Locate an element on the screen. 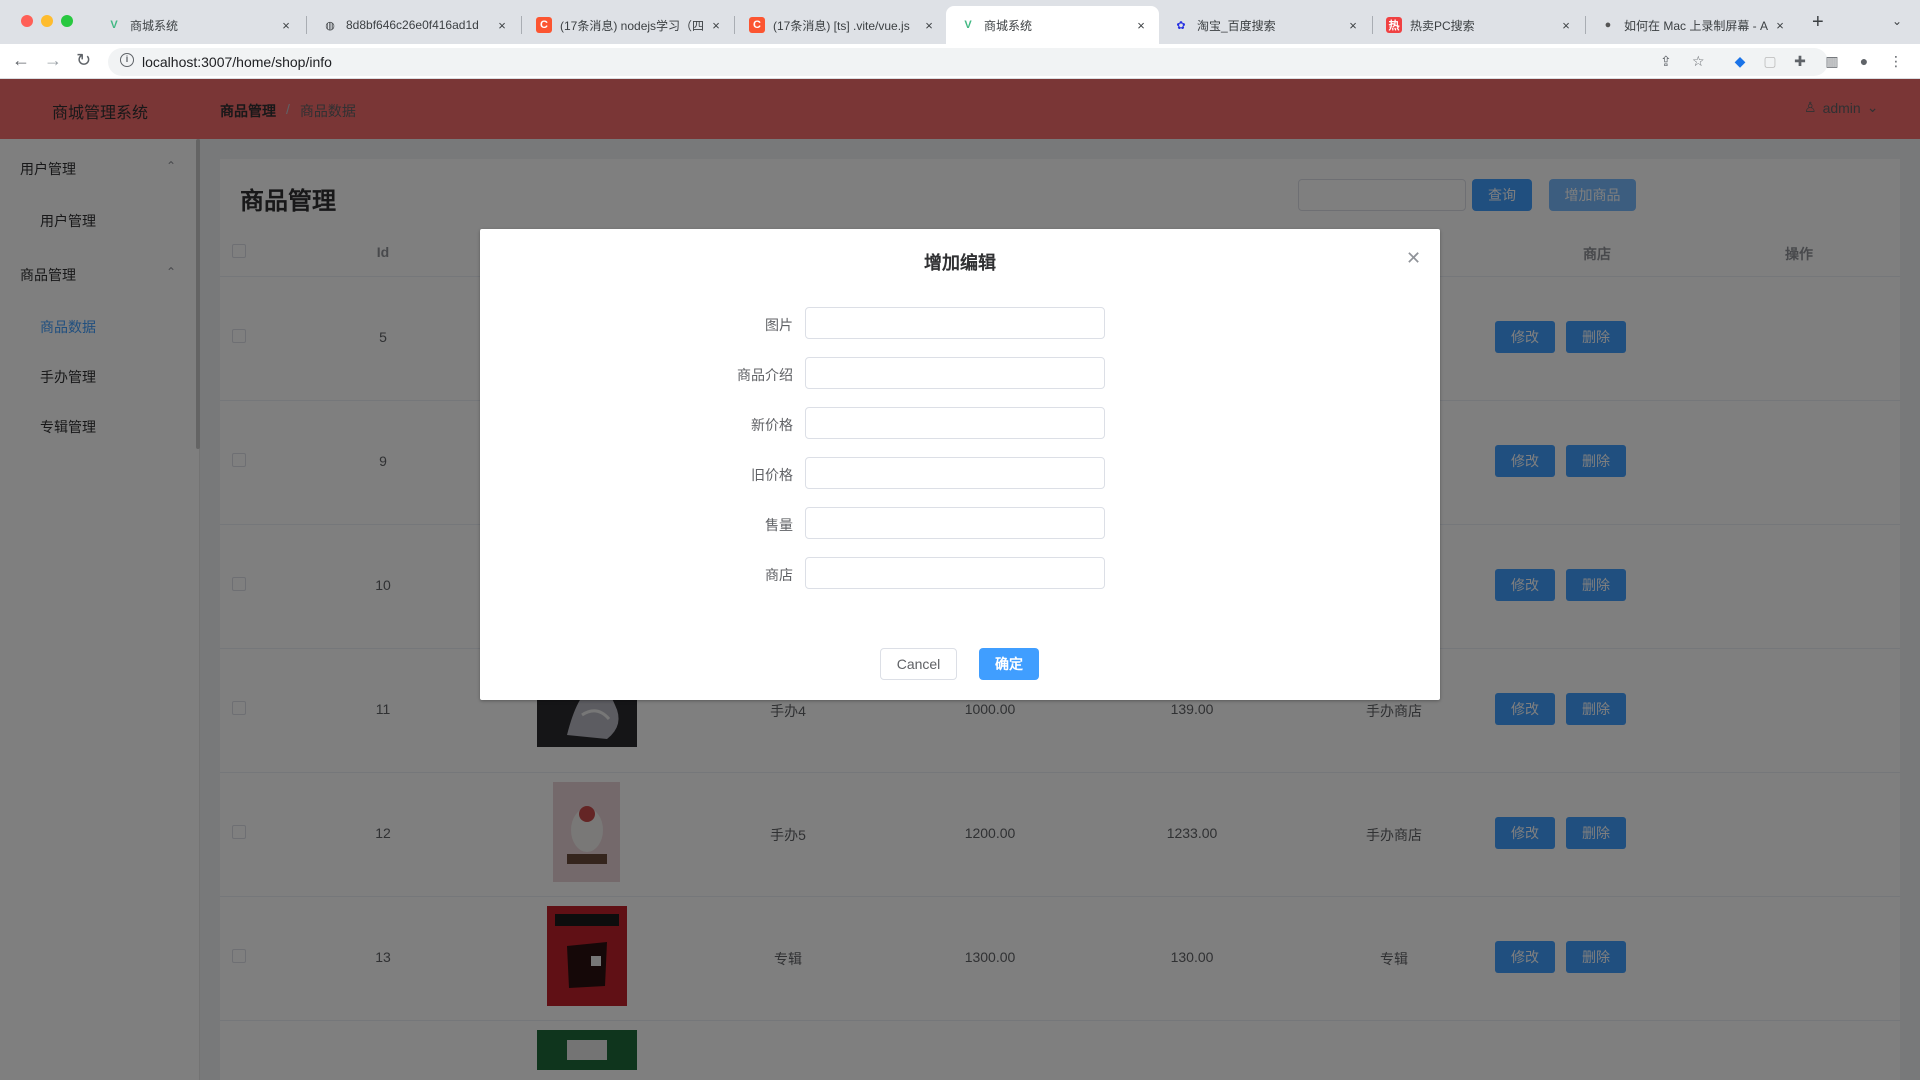 This screenshot has width=1920, height=1080. address-bar: i localhost:3007/home/shop/info ⇪ ☆ is located at coordinates (968, 62).